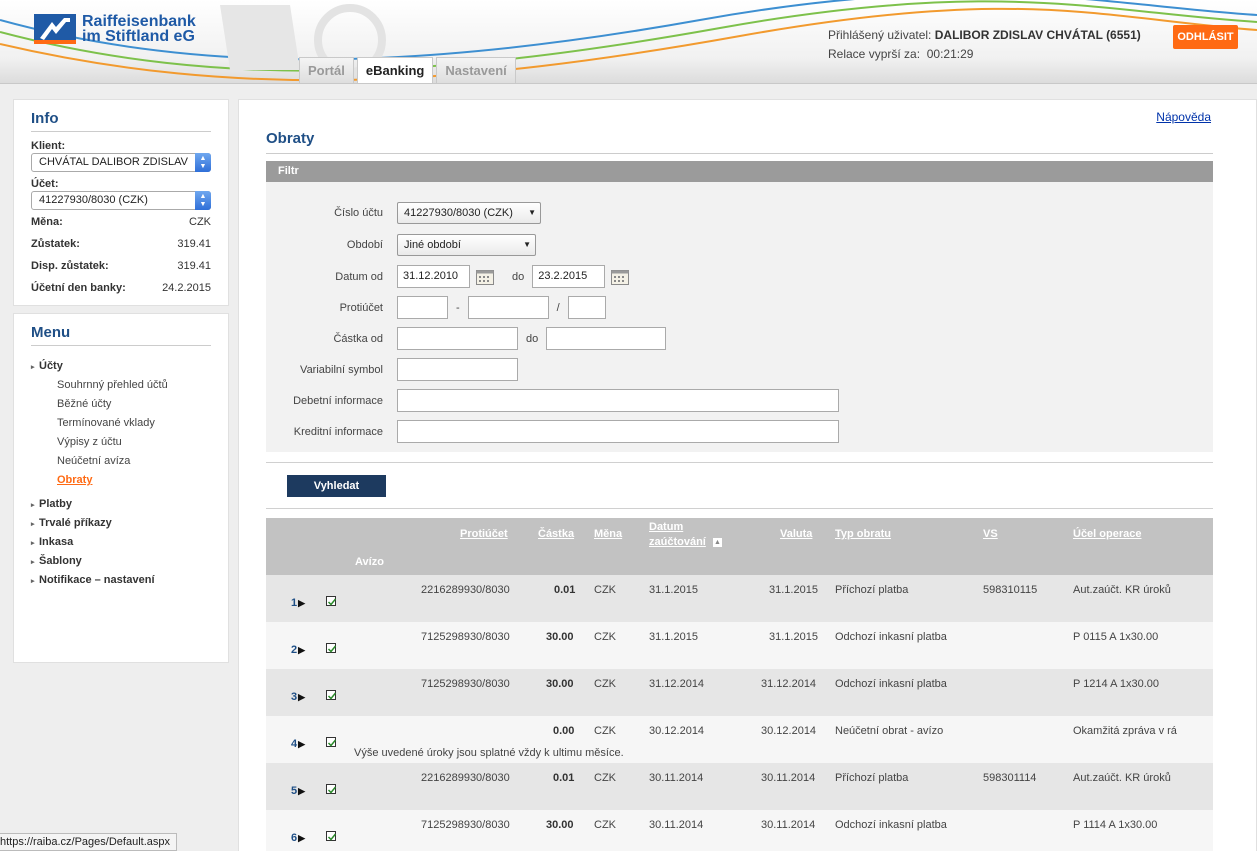 The image size is (1257, 851). What do you see at coordinates (950, 54) in the screenshot?
I see `session-time: 00:21:29` at bounding box center [950, 54].